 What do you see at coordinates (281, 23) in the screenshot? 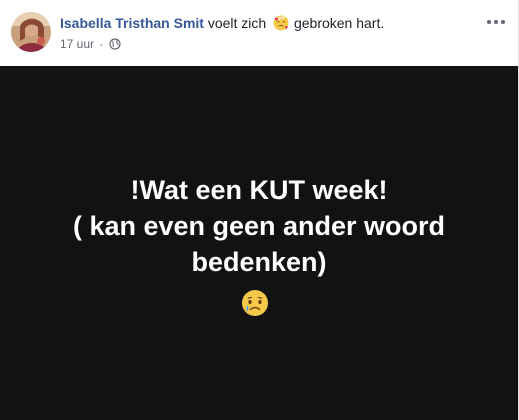
I see `face-with-bandage-and-hearts-icon` at bounding box center [281, 23].